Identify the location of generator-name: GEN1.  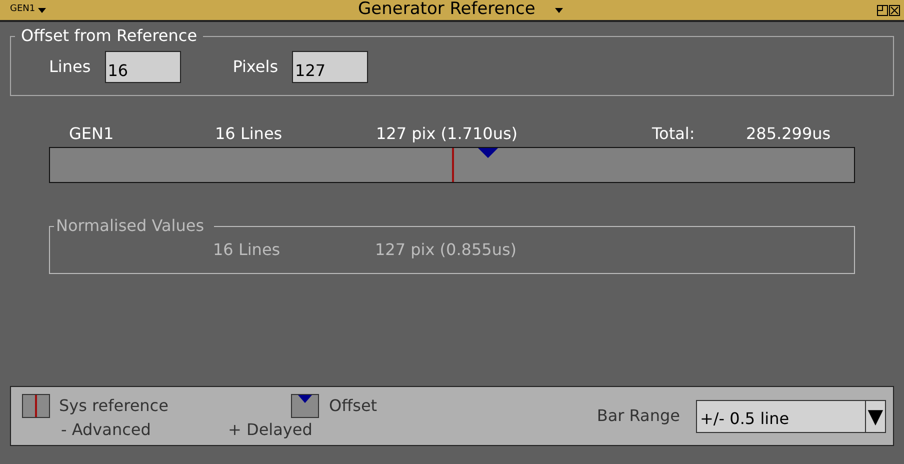
(92, 132).